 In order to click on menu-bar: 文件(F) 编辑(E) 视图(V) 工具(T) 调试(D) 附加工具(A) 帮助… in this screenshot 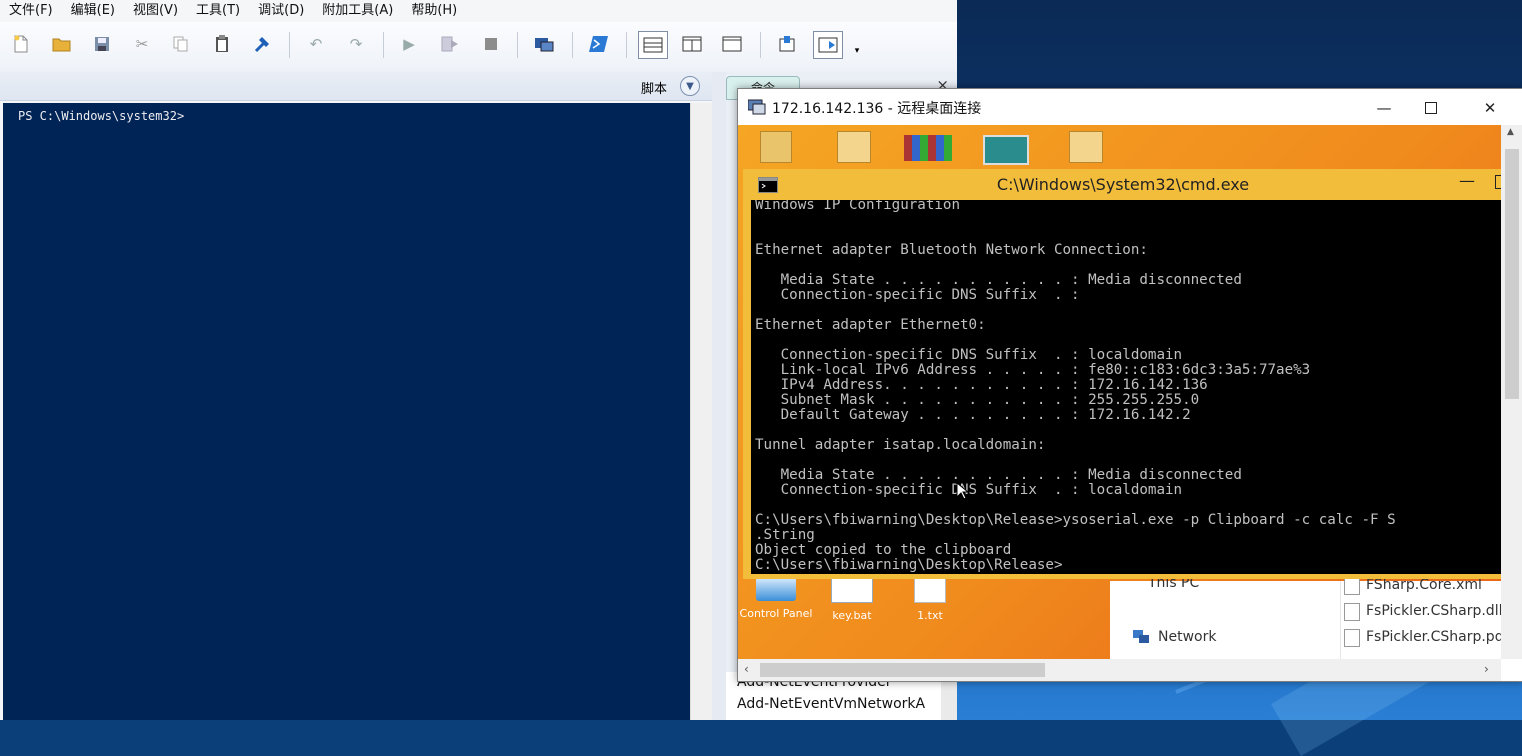, I will do `click(478, 11)`.